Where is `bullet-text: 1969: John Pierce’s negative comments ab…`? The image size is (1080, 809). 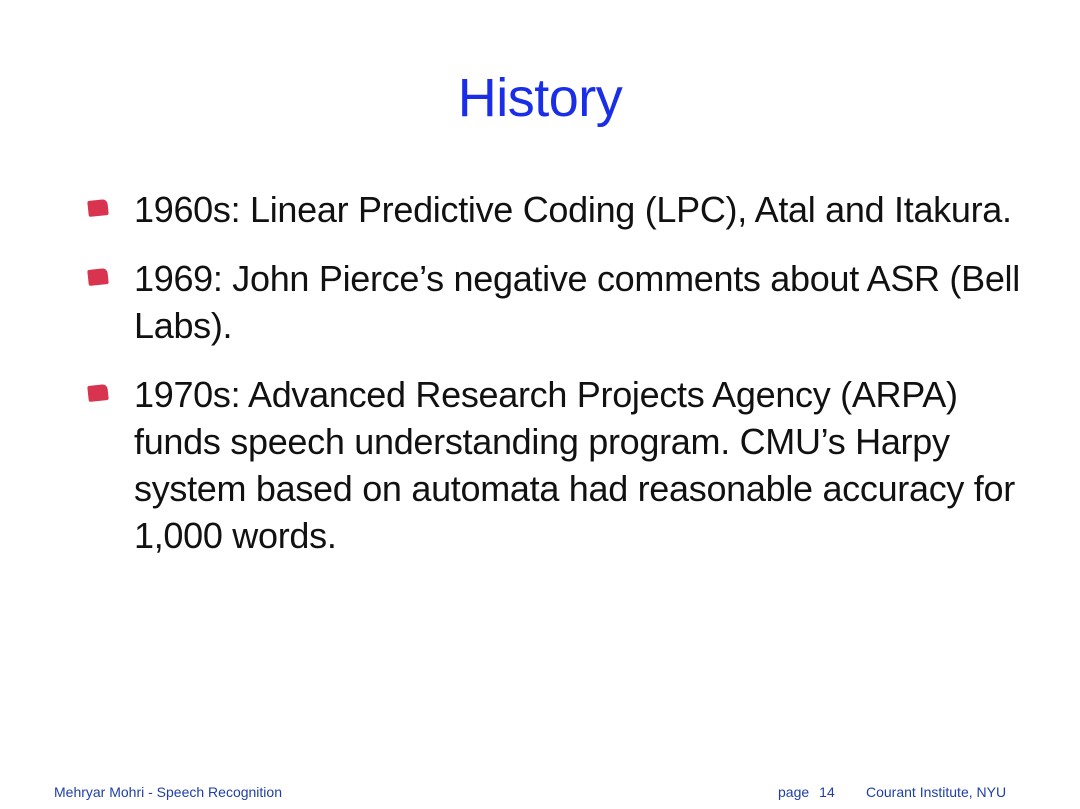
bullet-text: 1969: John Pierce’s negative comments ab… is located at coordinates (577, 302).